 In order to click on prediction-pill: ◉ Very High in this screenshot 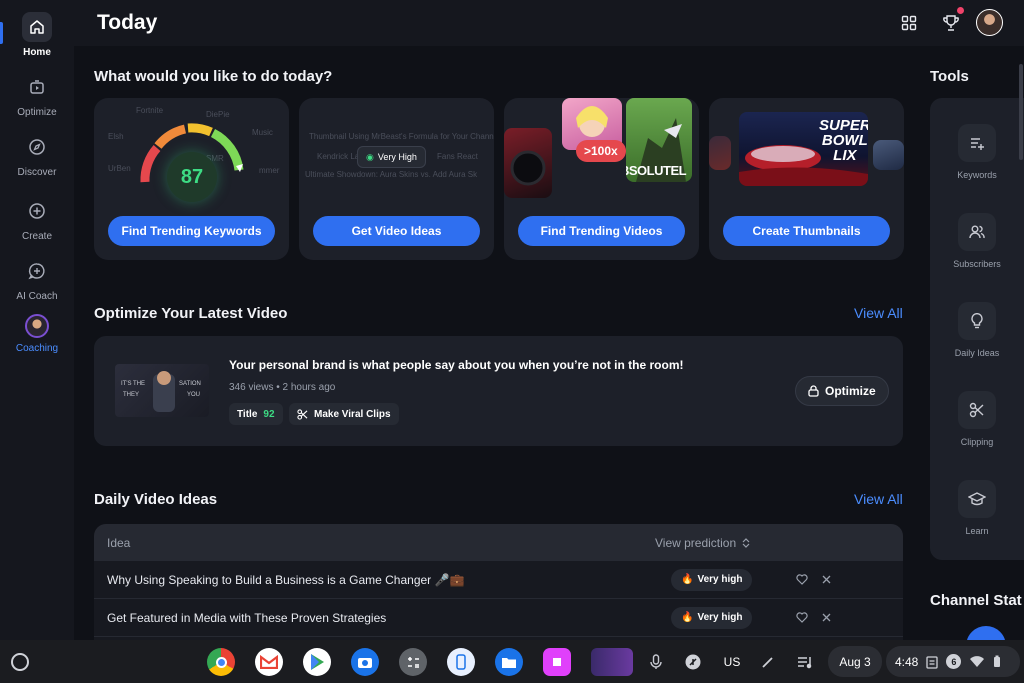, I will do `click(391, 157)`.